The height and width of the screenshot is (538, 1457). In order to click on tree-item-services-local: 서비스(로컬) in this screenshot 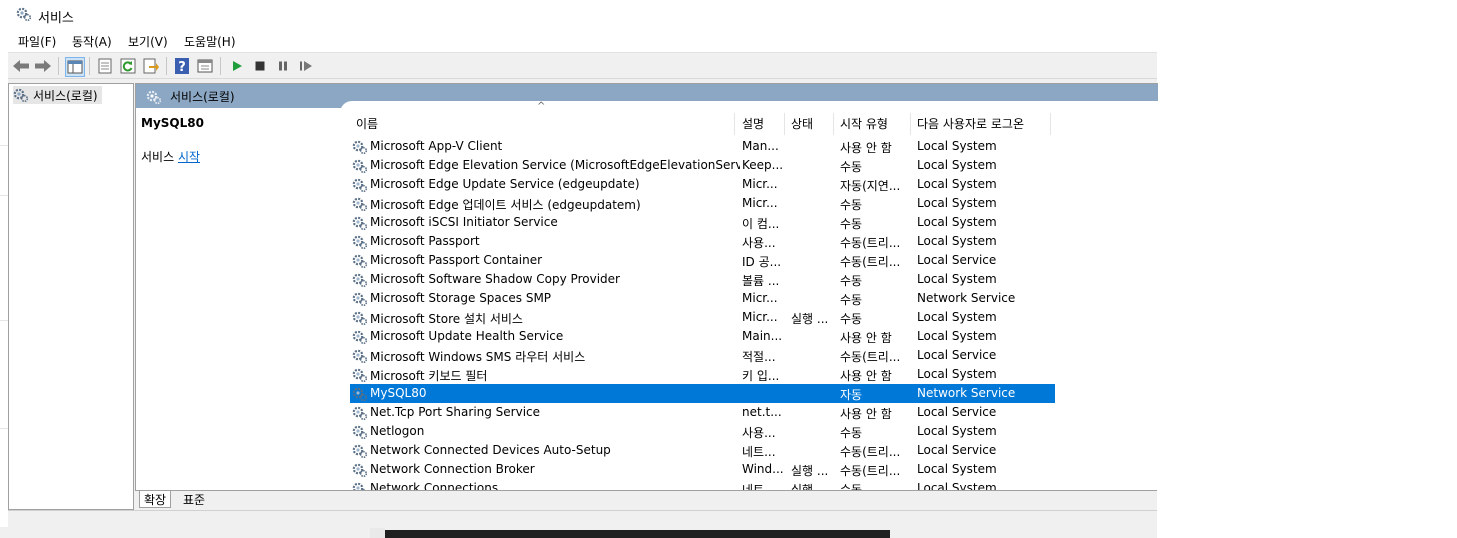, I will do `click(57, 95)`.